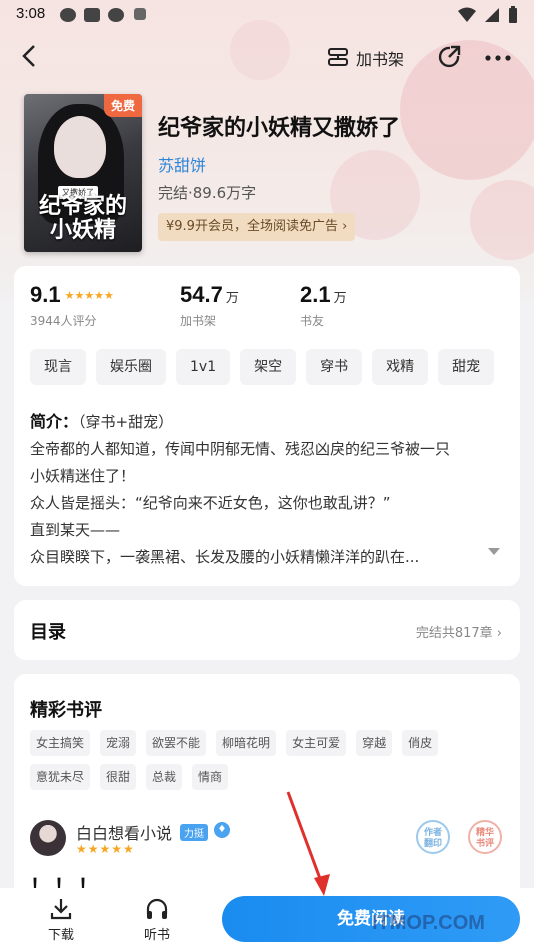  What do you see at coordinates (210, 503) in the screenshot?
I see `intro-line: 众人皆是摇头：“纪爷向来不近女色，这你也敢乱讲？”` at bounding box center [210, 503].